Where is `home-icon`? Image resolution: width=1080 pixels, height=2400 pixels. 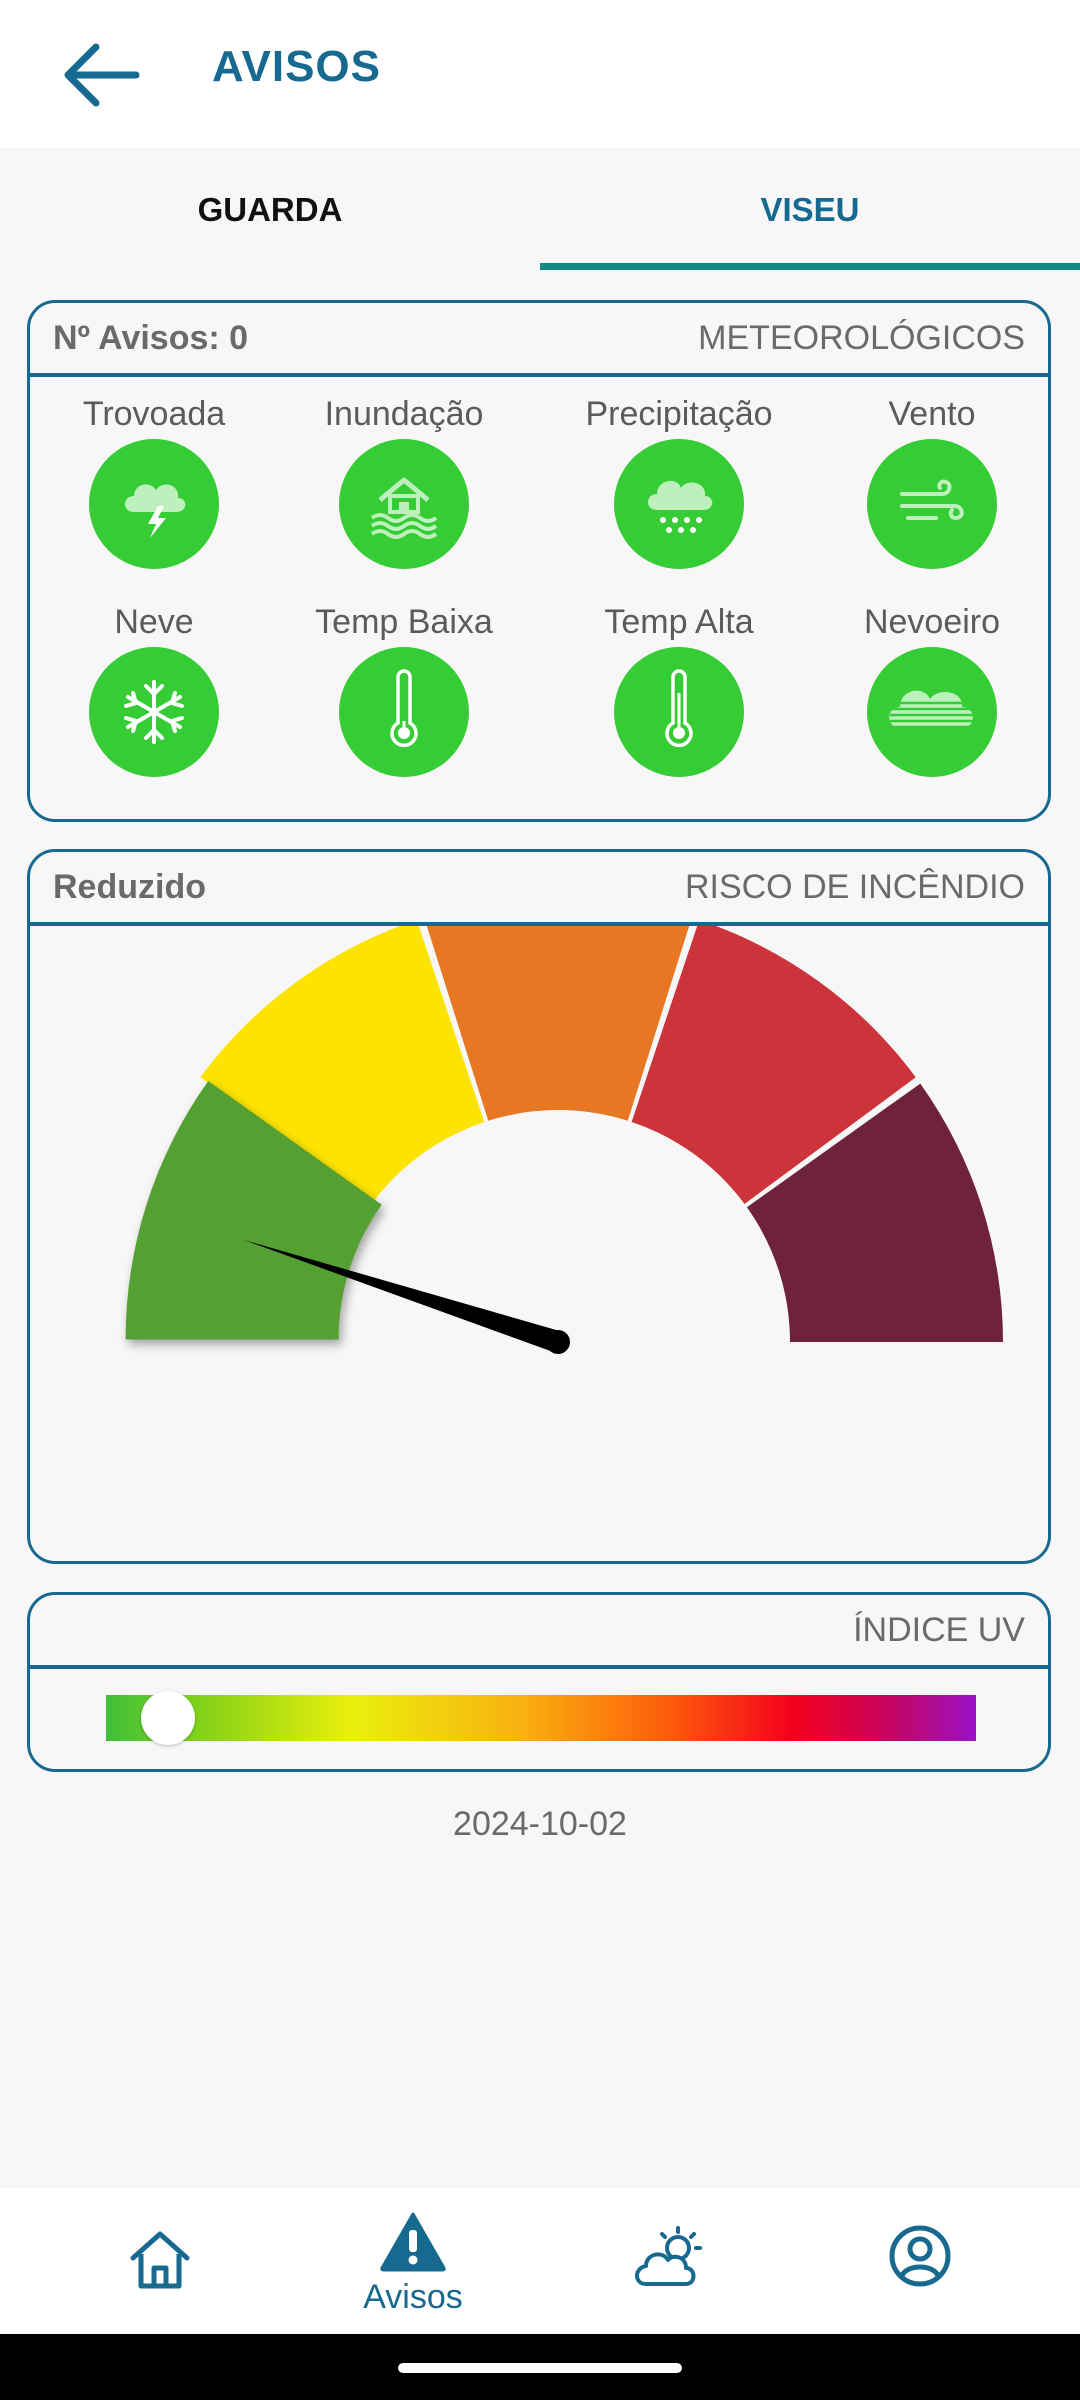
home-icon is located at coordinates (160, 2260).